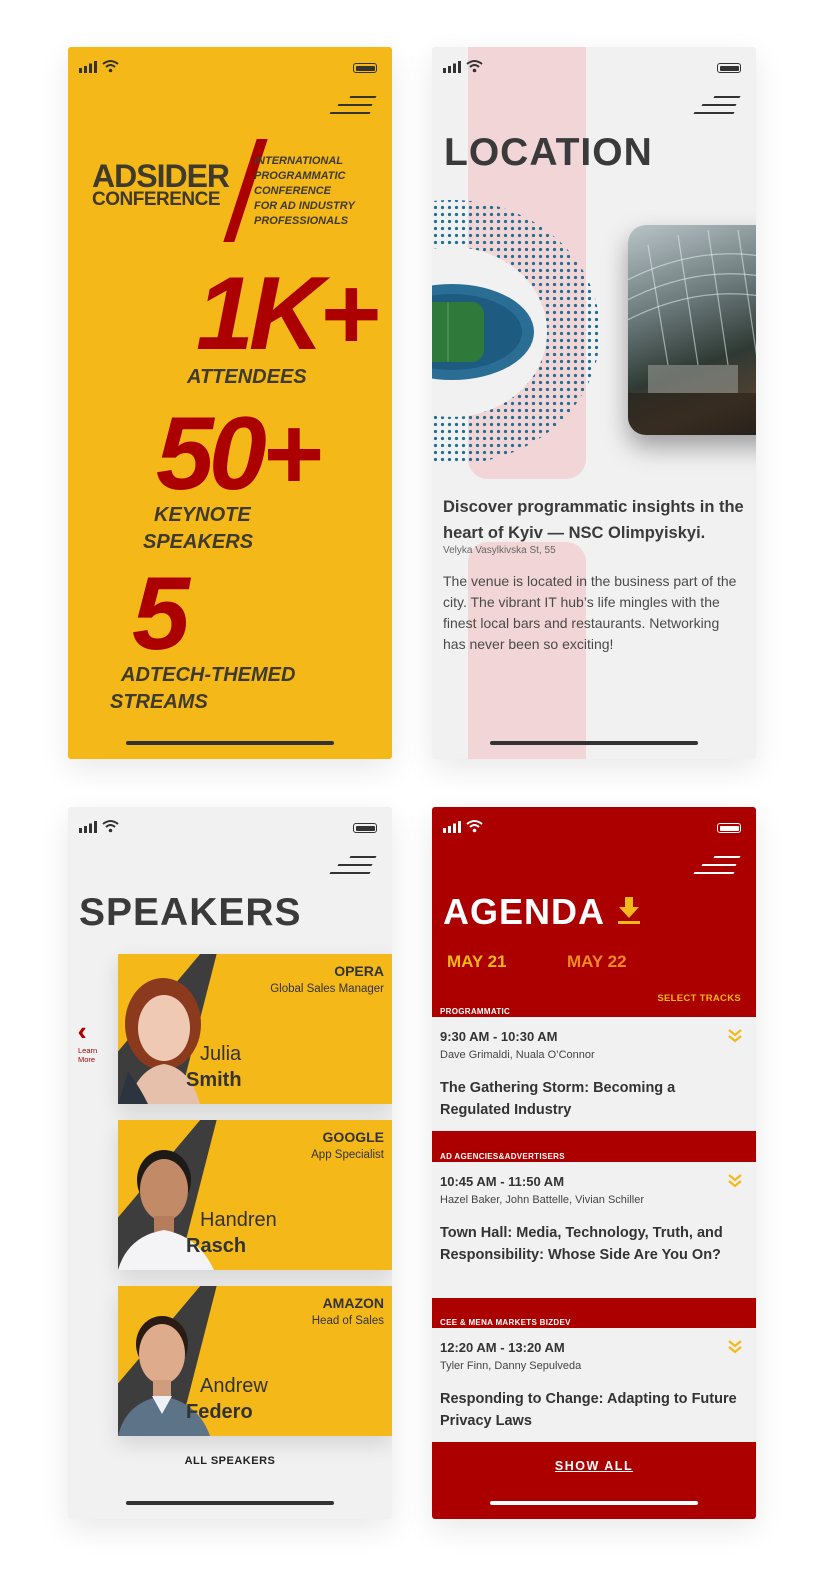  Describe the element at coordinates (475, 1011) in the screenshot. I see `track-label: PROGRAMMATIC` at that location.